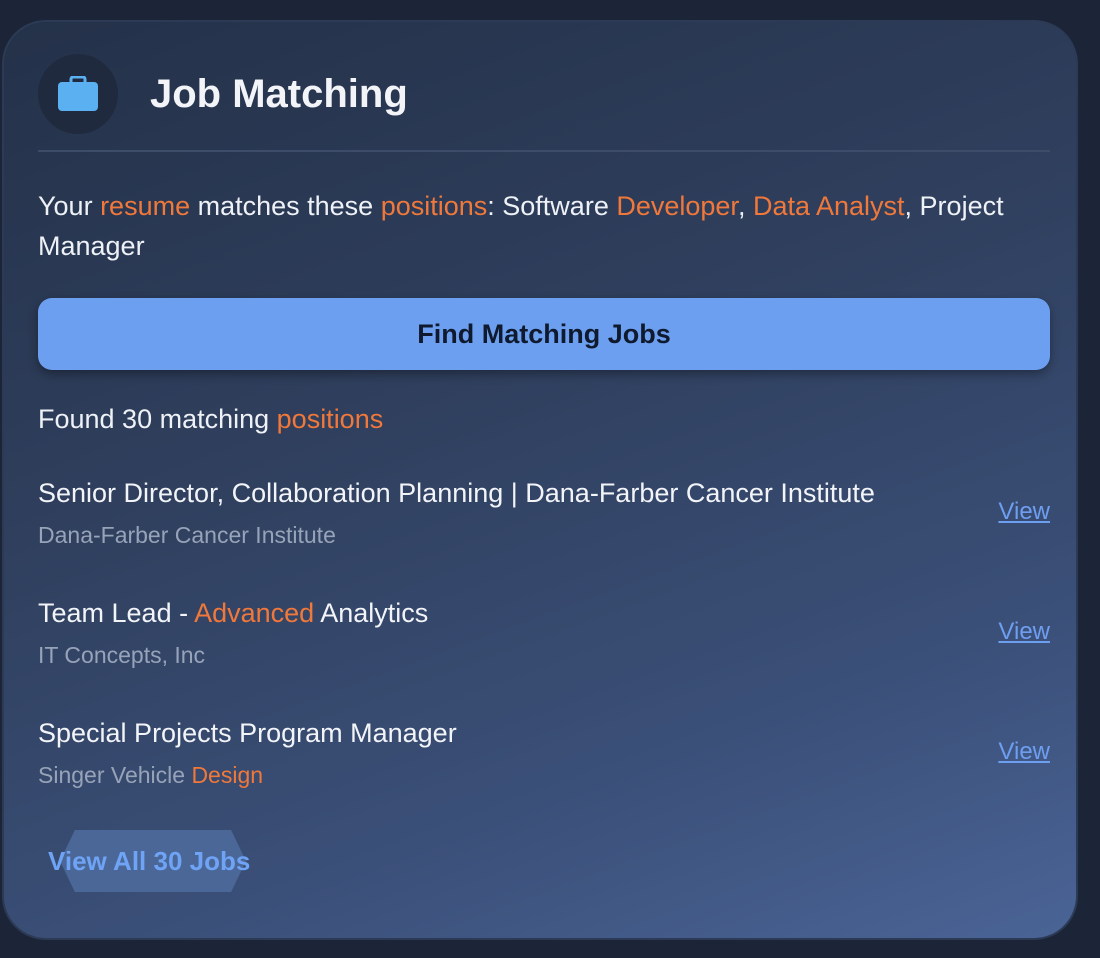 This screenshot has width=1100, height=958. Describe the element at coordinates (254, 613) in the screenshot. I see `keyword-highlight: Advanced` at that location.